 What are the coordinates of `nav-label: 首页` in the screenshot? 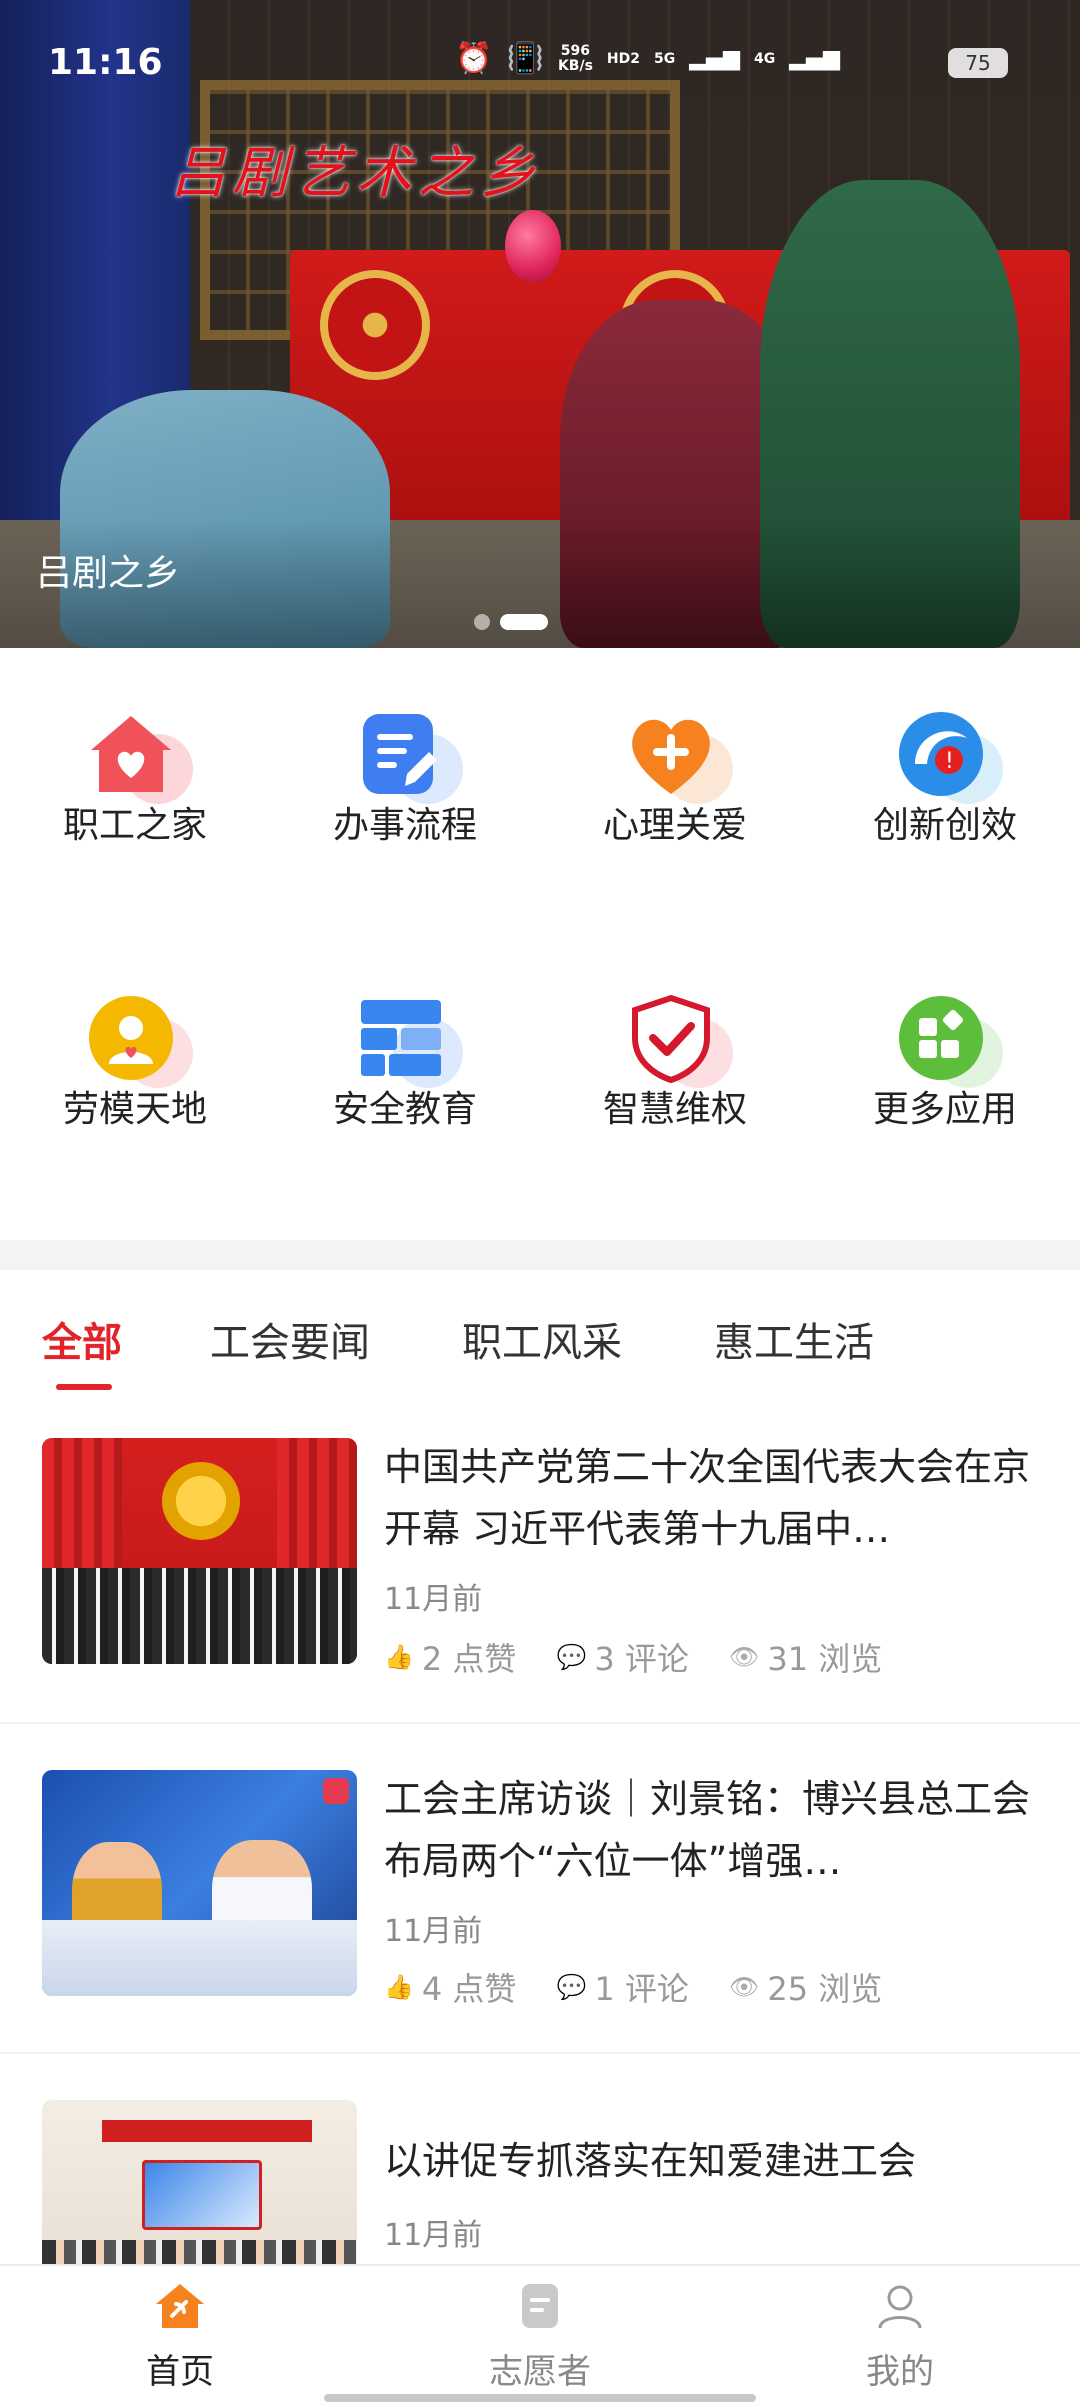 It's located at (180, 2372).